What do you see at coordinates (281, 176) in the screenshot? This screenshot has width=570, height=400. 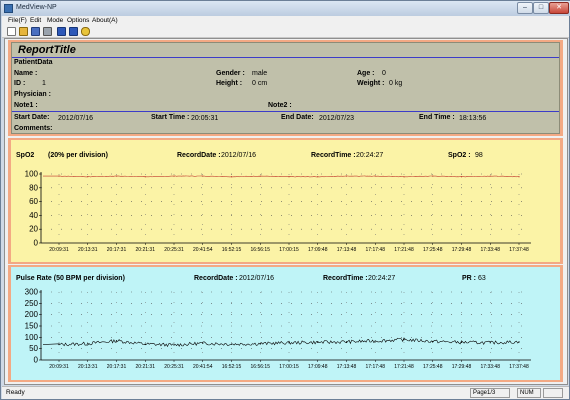 I see `spo2-series-line` at bounding box center [281, 176].